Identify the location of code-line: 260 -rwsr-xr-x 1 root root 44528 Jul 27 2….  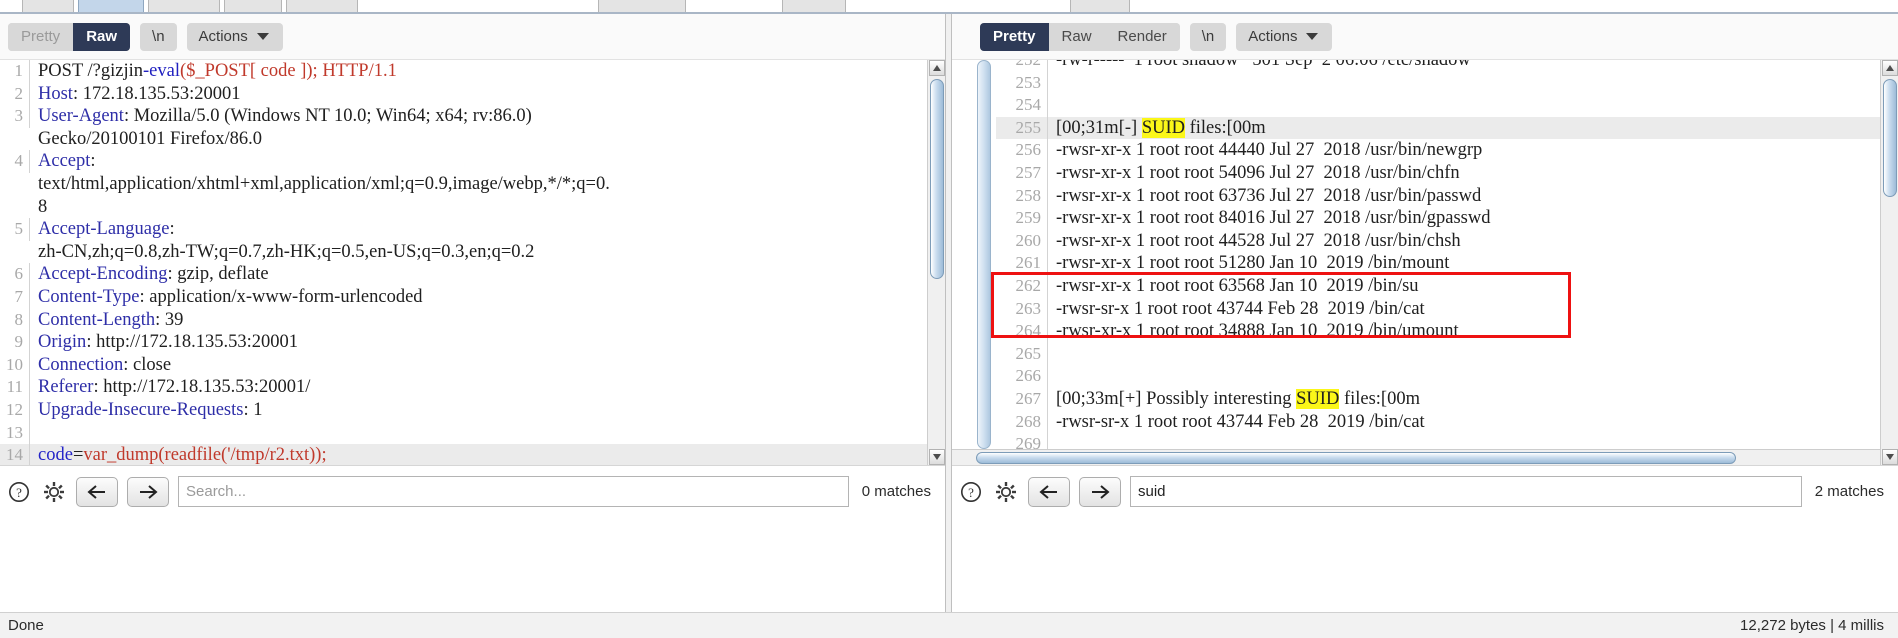
(1438, 241).